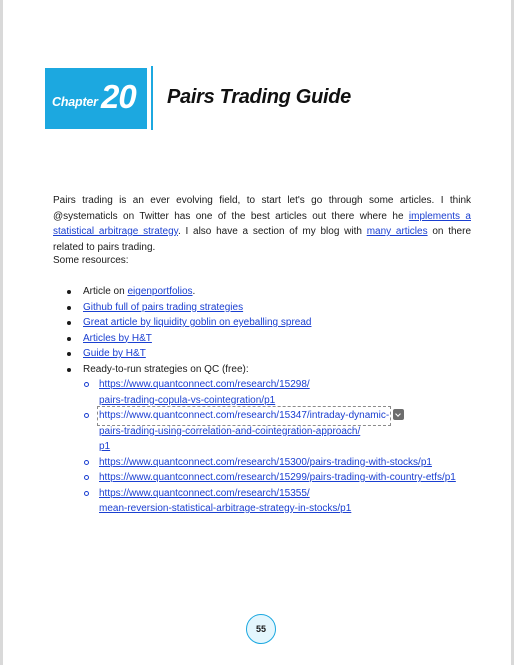 This screenshot has width=514, height=665. I want to click on link-eigenportfolios: eigenportfolios, so click(159, 291).